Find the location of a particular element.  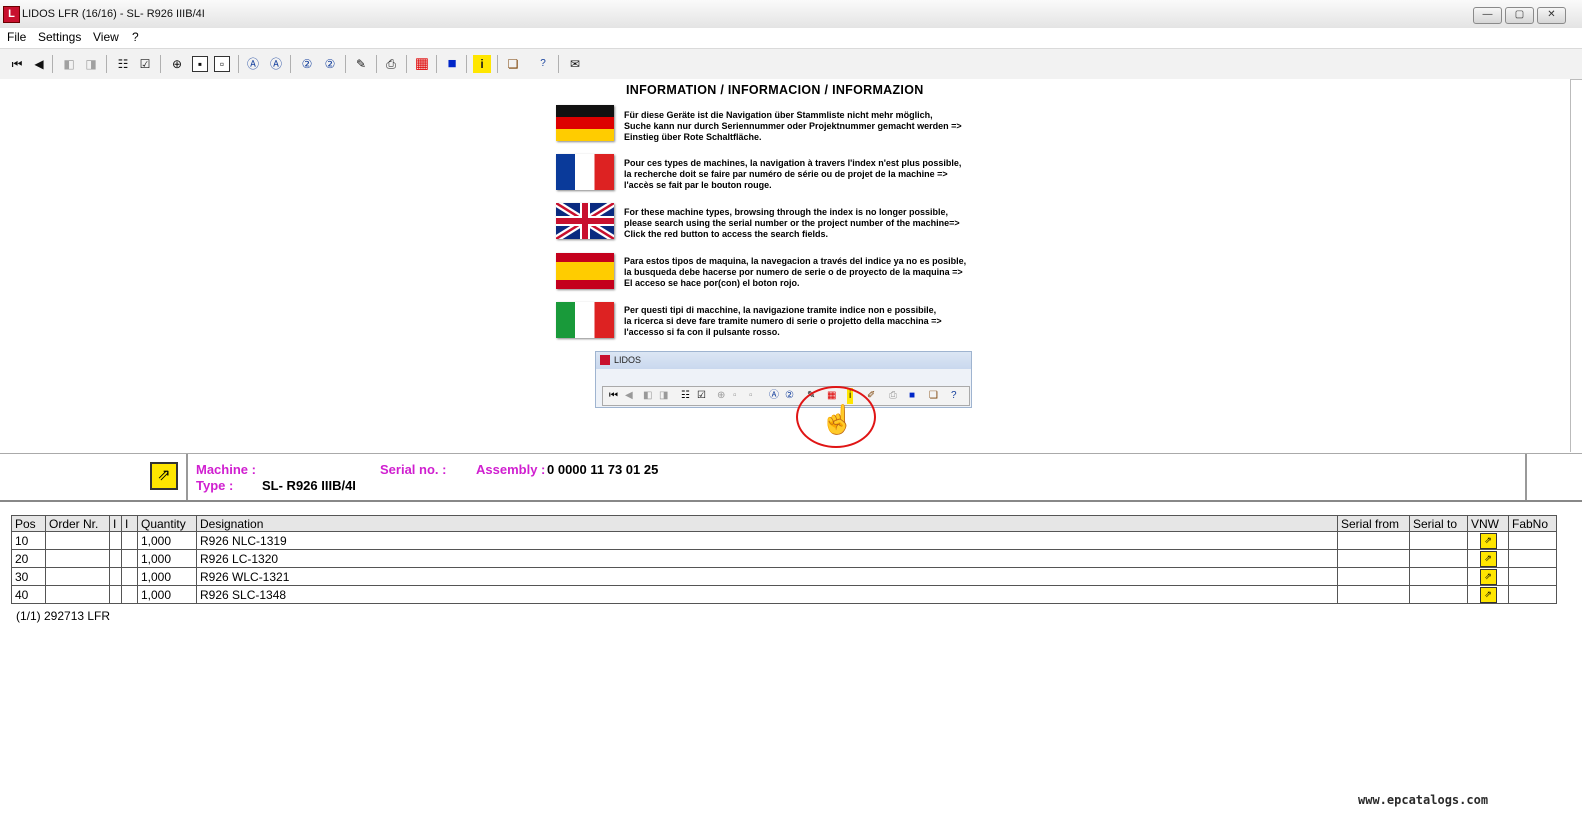

col-pos: Pos is located at coordinates (28, 523).